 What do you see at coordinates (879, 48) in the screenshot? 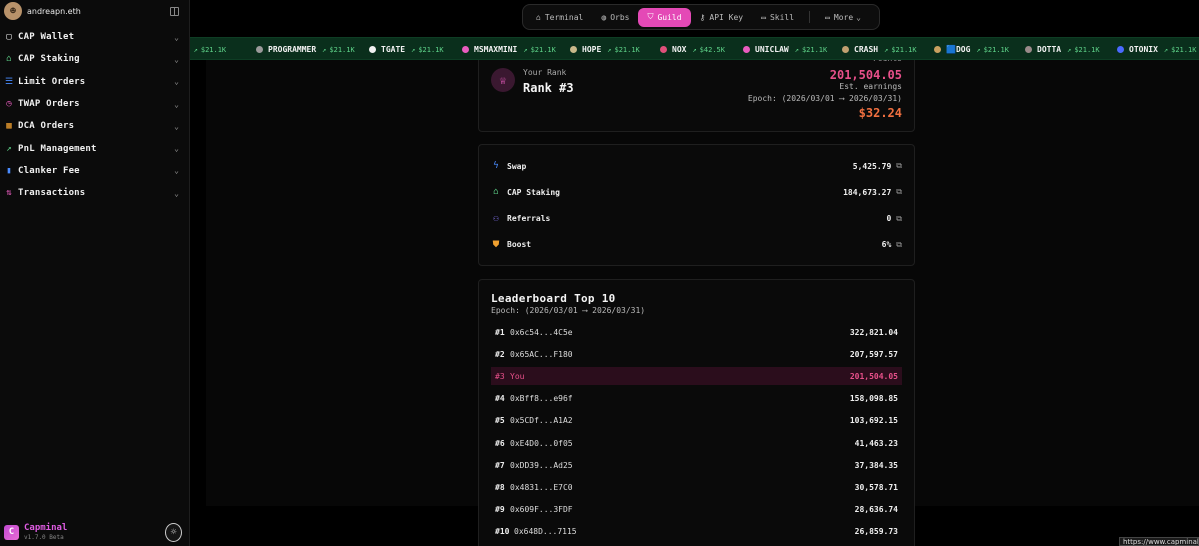
I see `ticker-item: CRASH ↗ $21.1K` at bounding box center [879, 48].